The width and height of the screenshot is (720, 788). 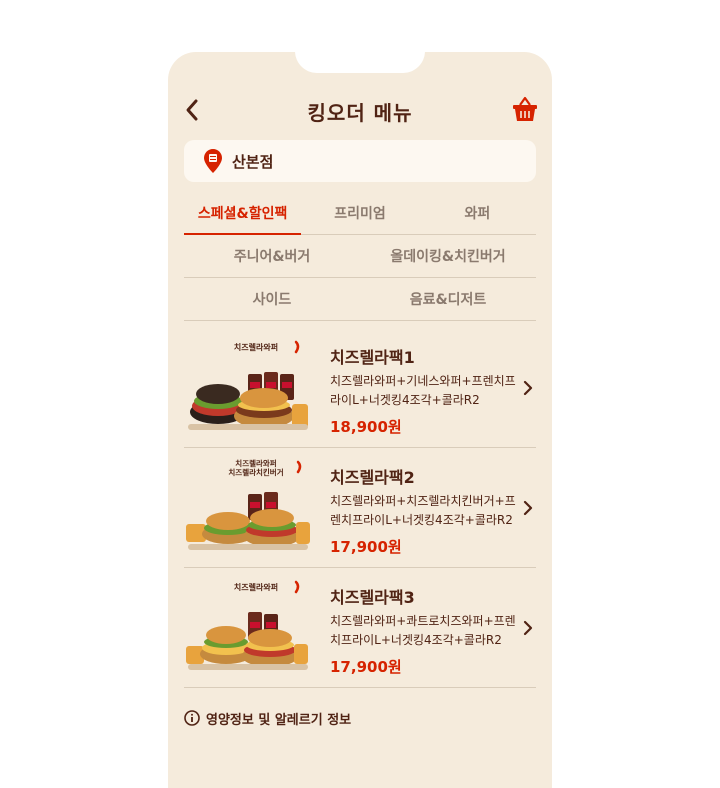 I want to click on tab-whopper: 와퍼, so click(x=477, y=213).